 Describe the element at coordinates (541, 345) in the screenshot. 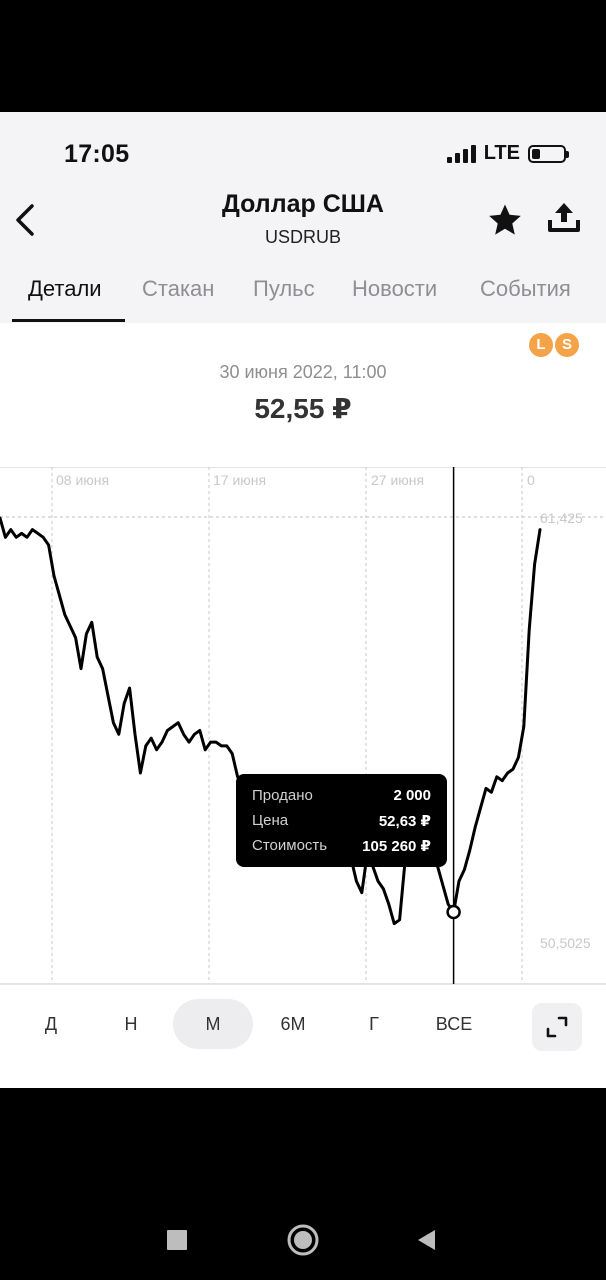

I see `badge-l: L` at that location.